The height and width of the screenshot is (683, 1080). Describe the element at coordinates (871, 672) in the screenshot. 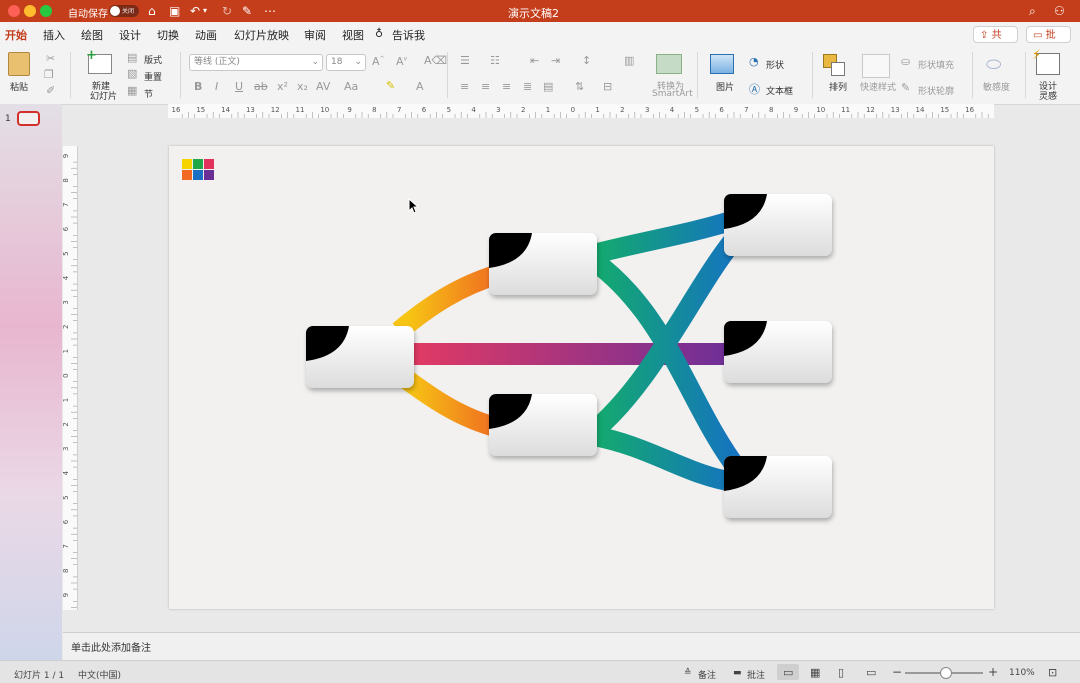

I see `slideshow-view-icon: ▭` at that location.